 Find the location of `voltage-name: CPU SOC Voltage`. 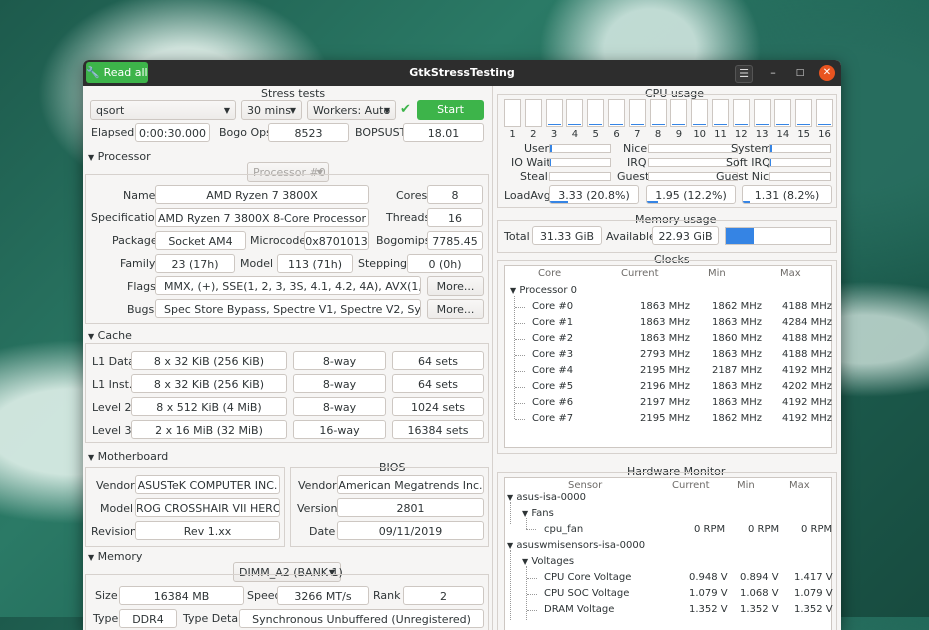

voltage-name: CPU SOC Voltage is located at coordinates (587, 593).